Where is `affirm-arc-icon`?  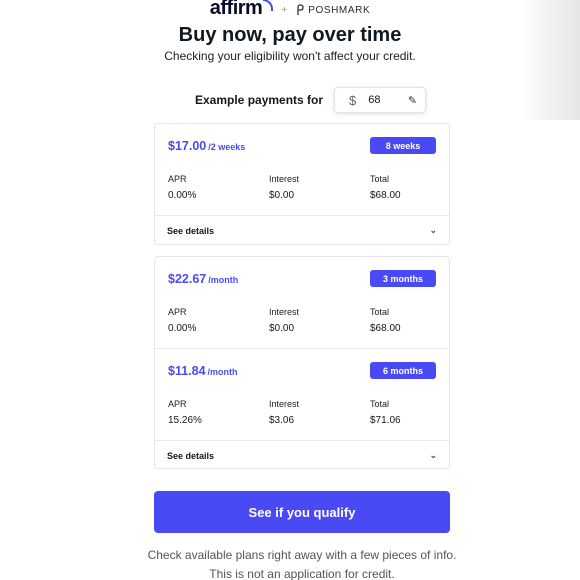
affirm-arc-icon is located at coordinates (268, 5).